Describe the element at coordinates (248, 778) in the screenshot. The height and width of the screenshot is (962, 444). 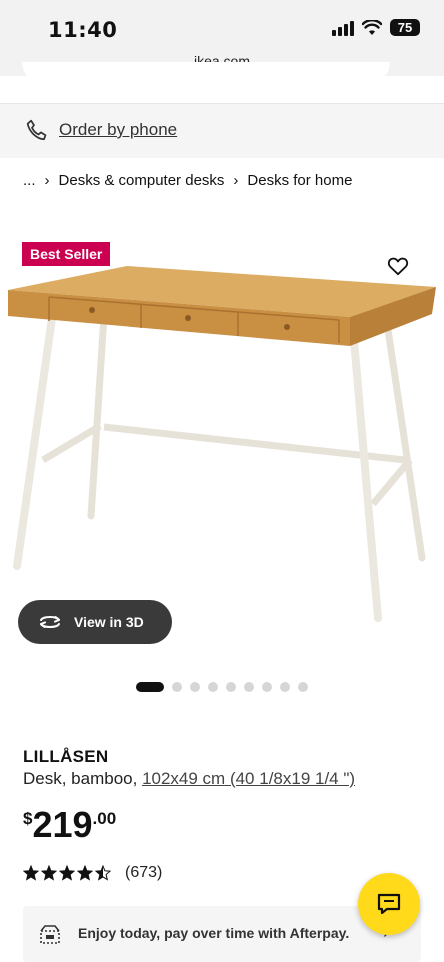
I see `product-dimensions-link: 102x49 cm (40 1/8x19 1/4 ")` at that location.